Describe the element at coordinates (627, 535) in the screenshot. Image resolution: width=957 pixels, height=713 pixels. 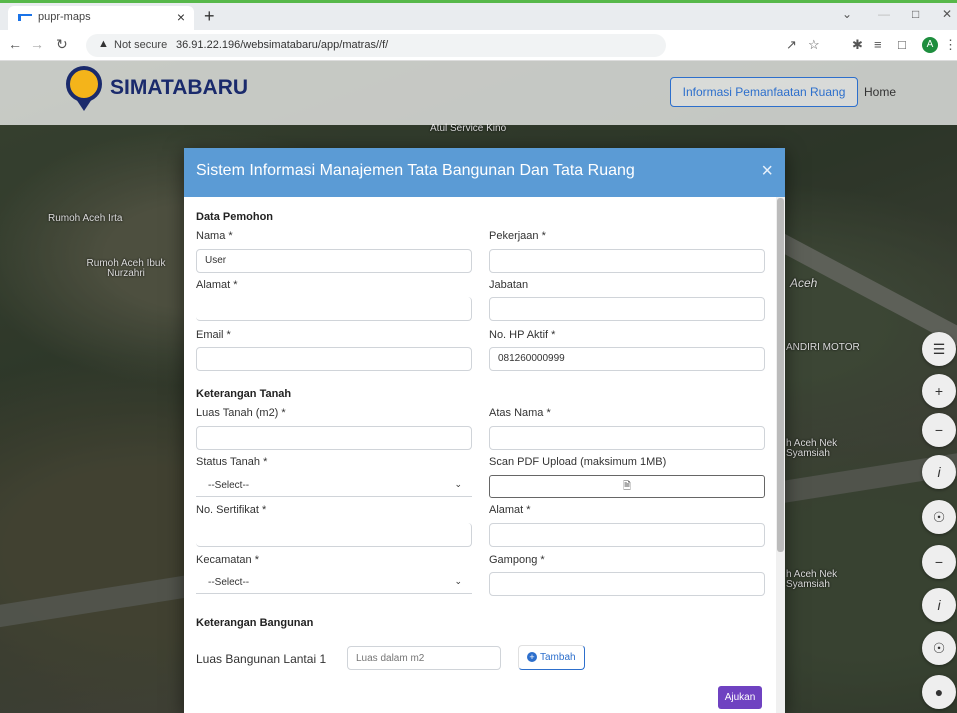
I see `alamat-tanah-input` at that location.